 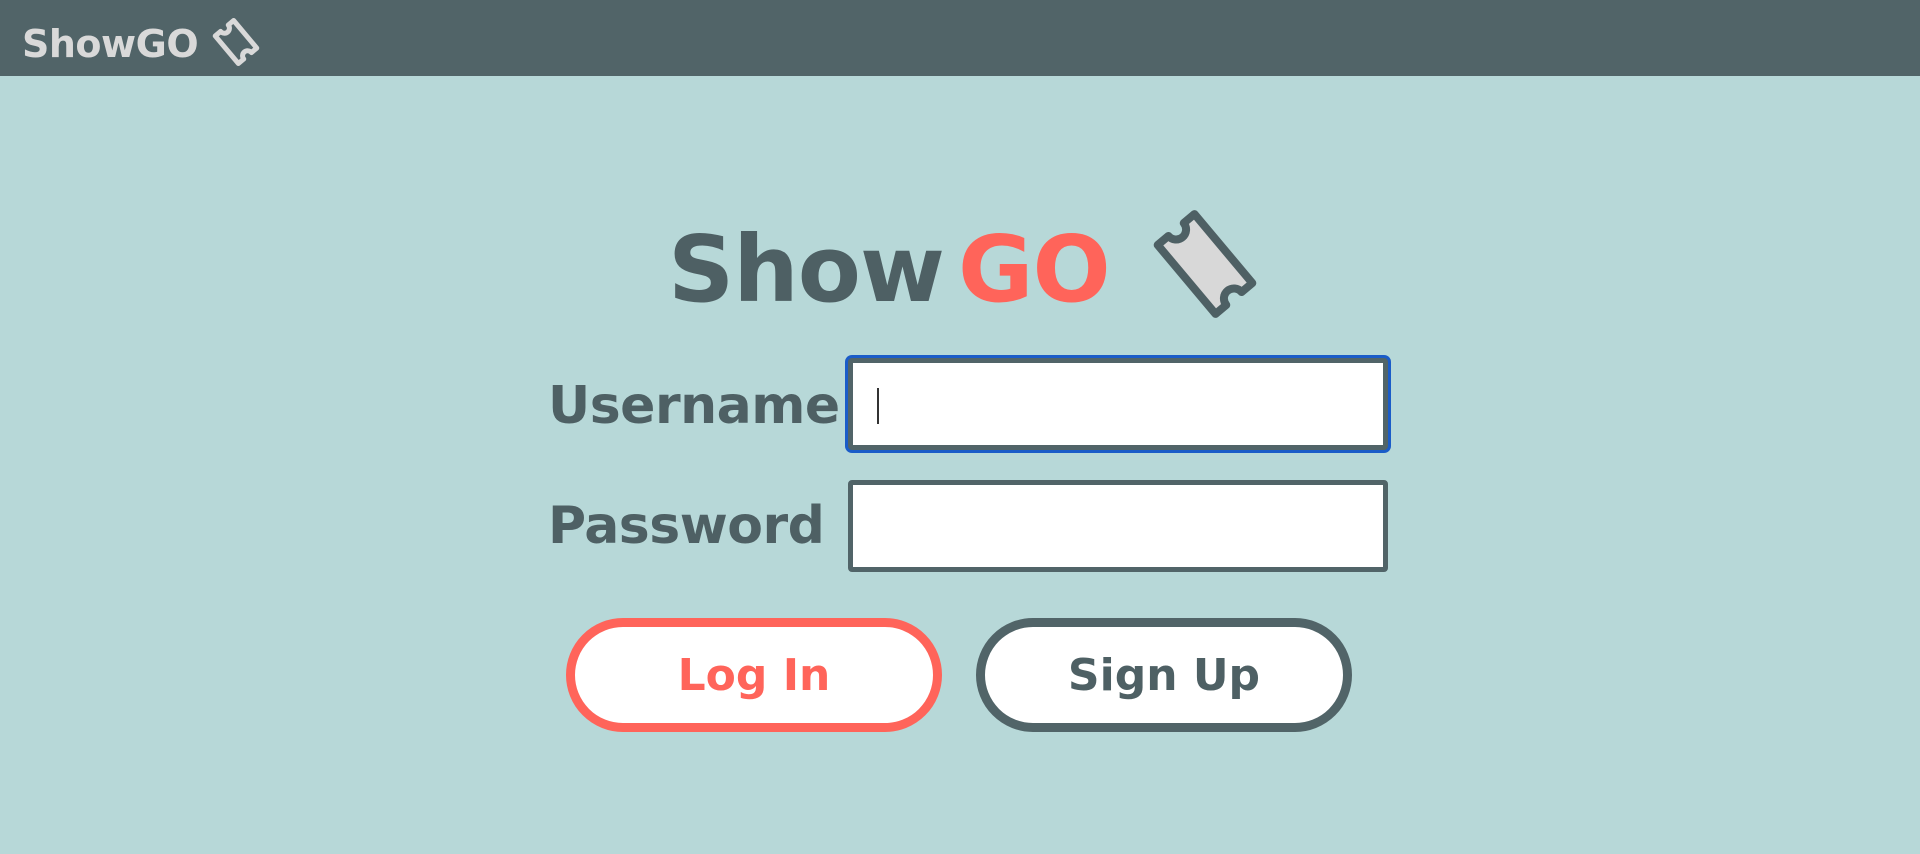 I want to click on password-input, so click(x=1118, y=526).